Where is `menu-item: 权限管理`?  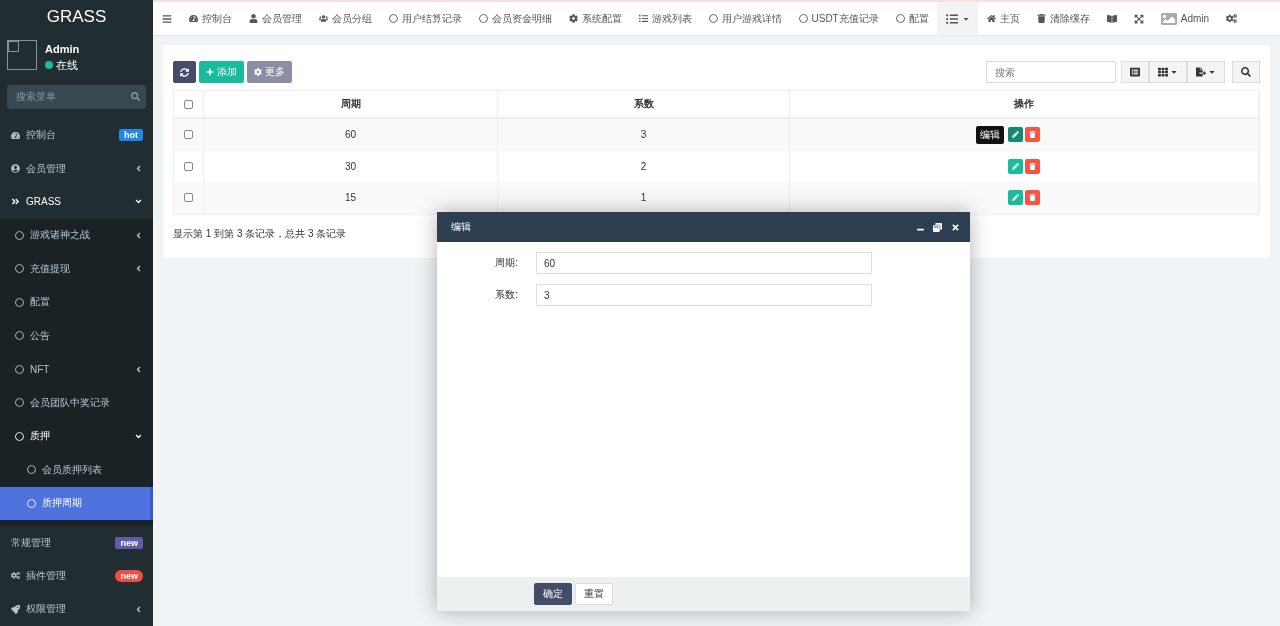
menu-item: 权限管理 is located at coordinates (76, 609).